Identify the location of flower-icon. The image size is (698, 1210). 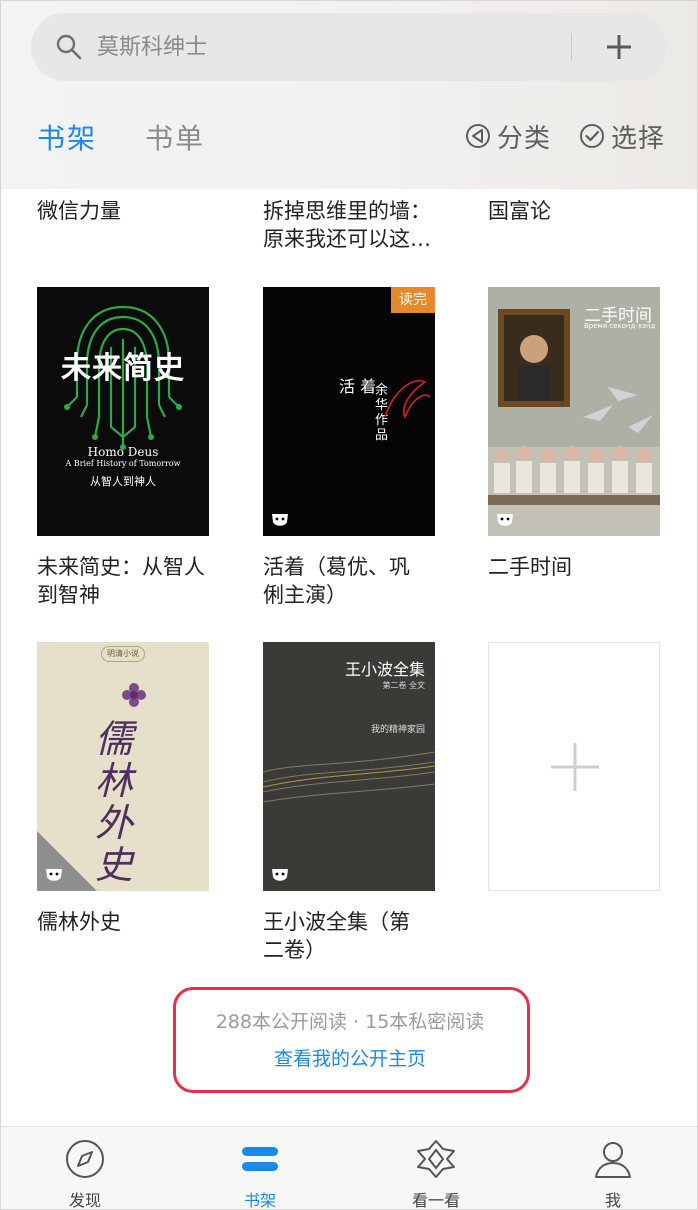
(134, 695).